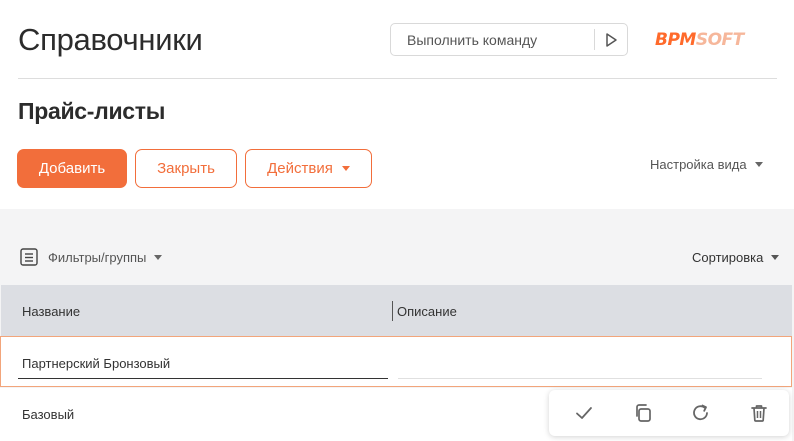 The image size is (794, 441). What do you see at coordinates (92, 111) in the screenshot?
I see `section-title: Прайс-листы` at bounding box center [92, 111].